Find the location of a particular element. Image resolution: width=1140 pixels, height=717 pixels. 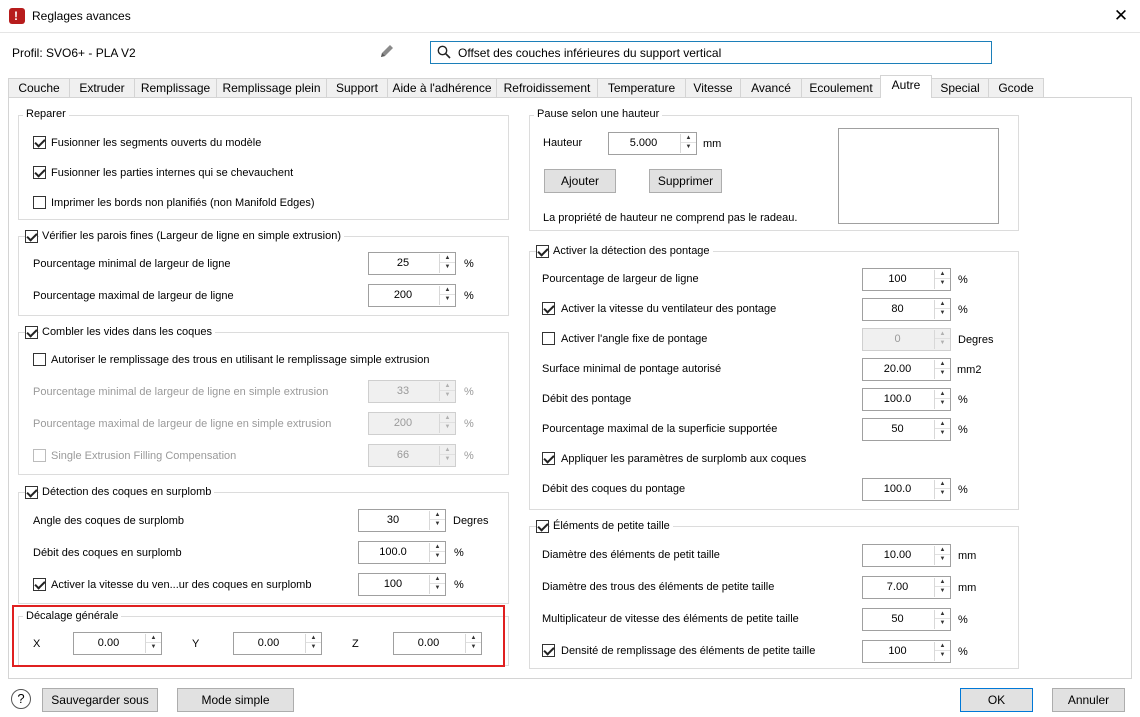

spinbox-surface-min-pontage: 20.00 ▲ ▼ is located at coordinates (906, 369).